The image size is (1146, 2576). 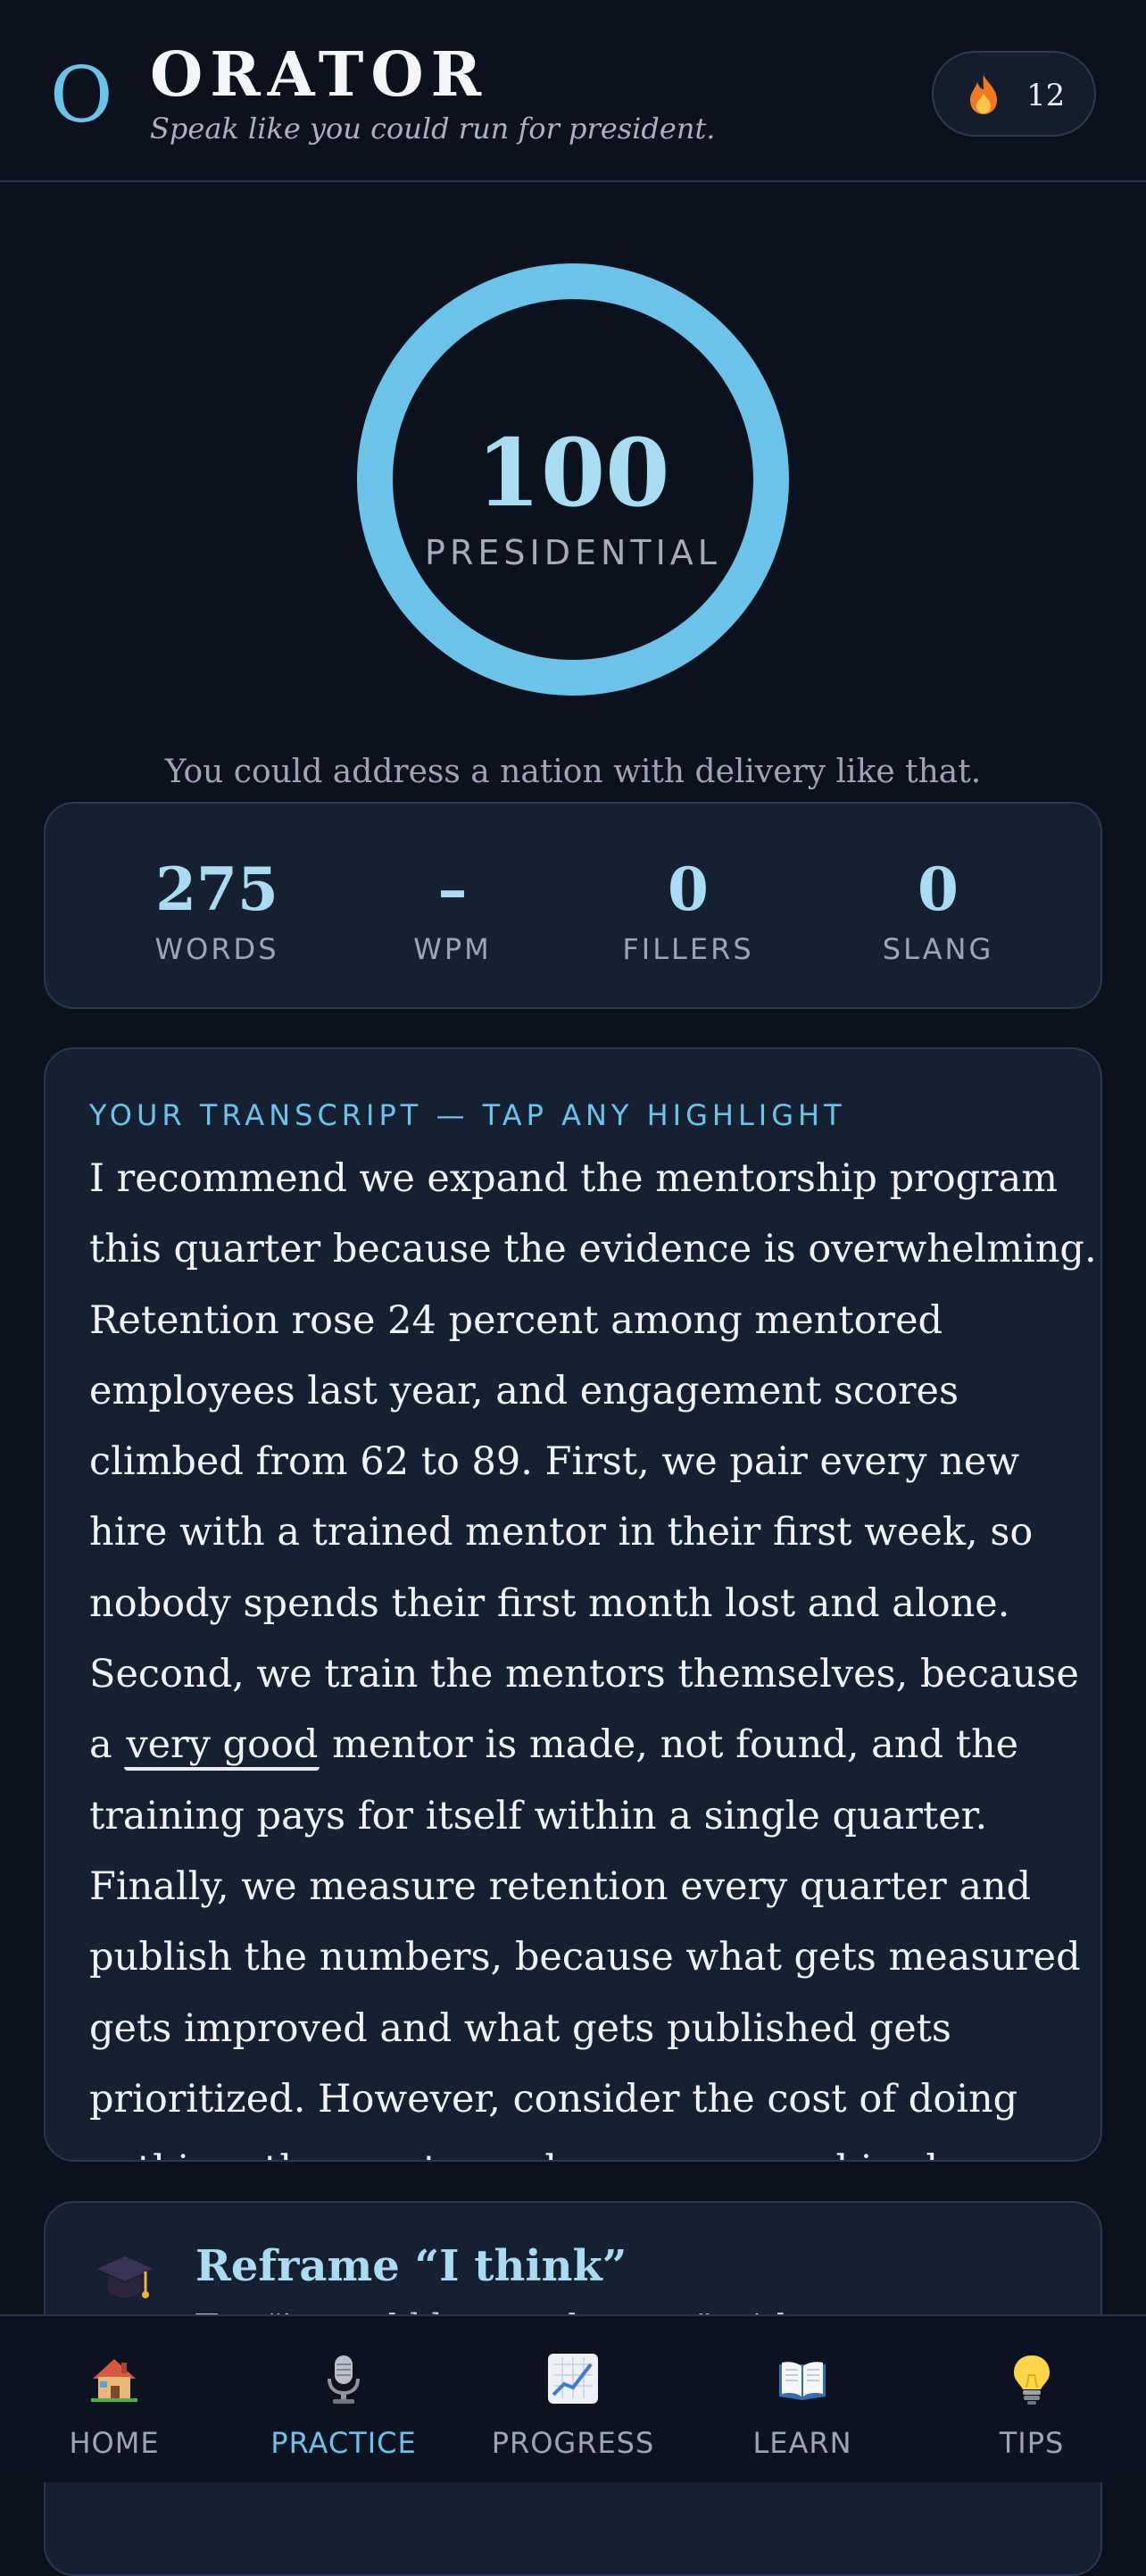 I want to click on stat-label: FILLERS, so click(x=688, y=949).